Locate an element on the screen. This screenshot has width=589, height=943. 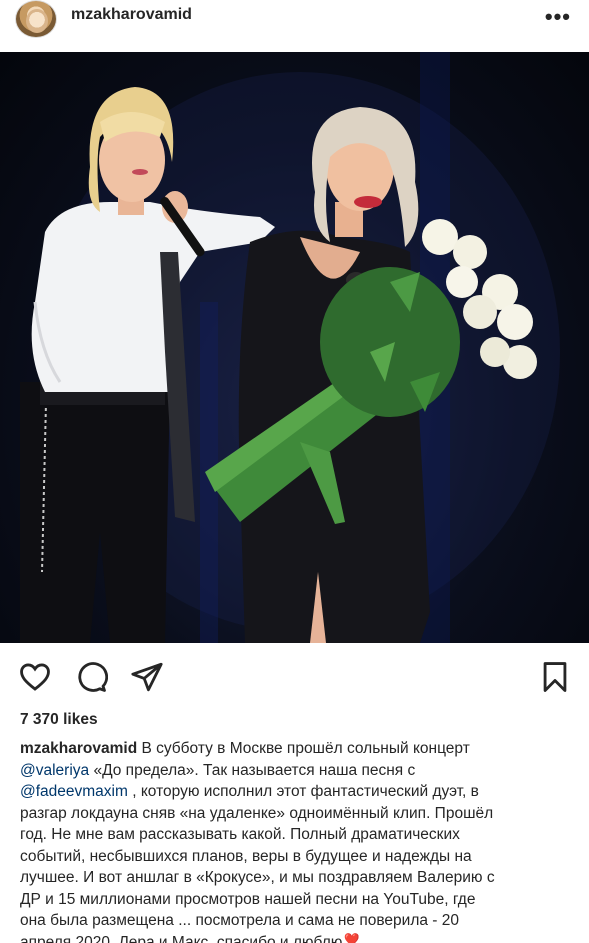
post-header: mzakharovamid ••• is located at coordinates (294, 26).